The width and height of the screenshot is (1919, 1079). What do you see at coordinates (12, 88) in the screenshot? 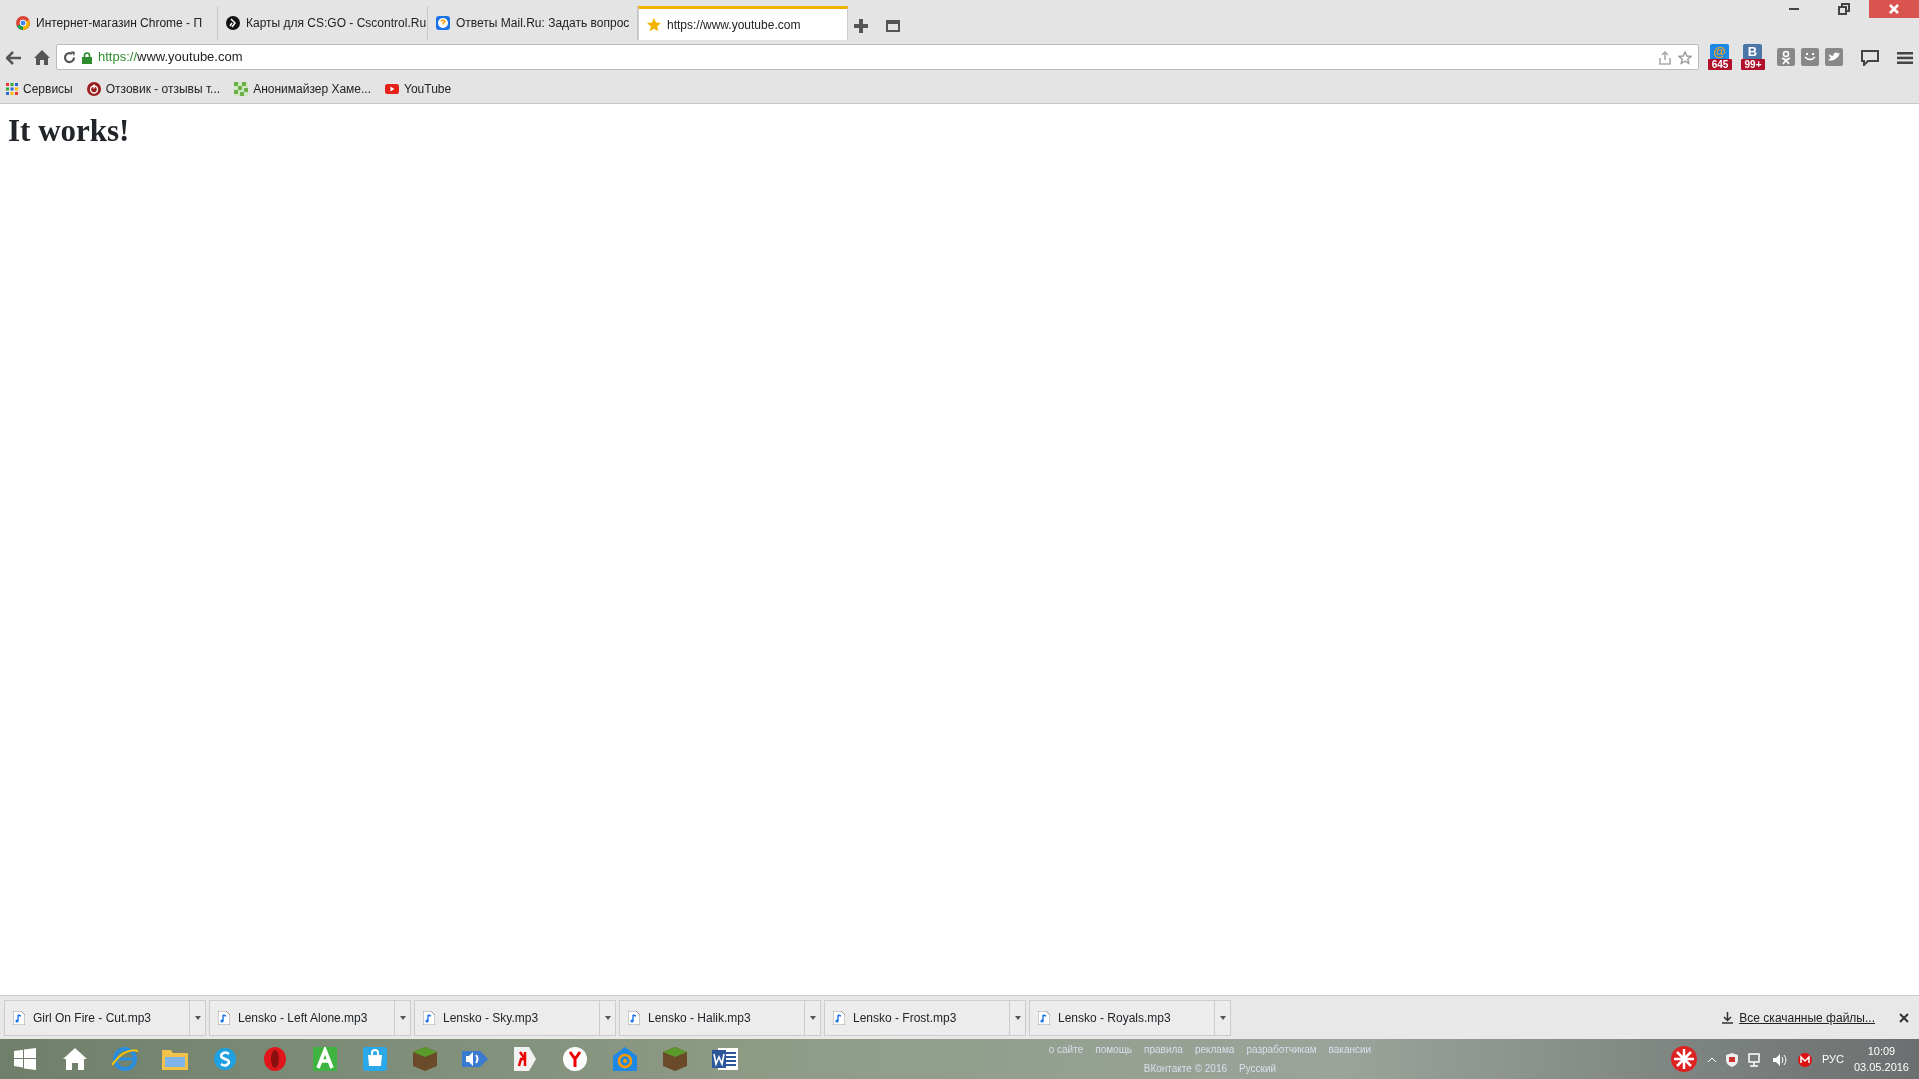
I see `apps-icon` at bounding box center [12, 88].